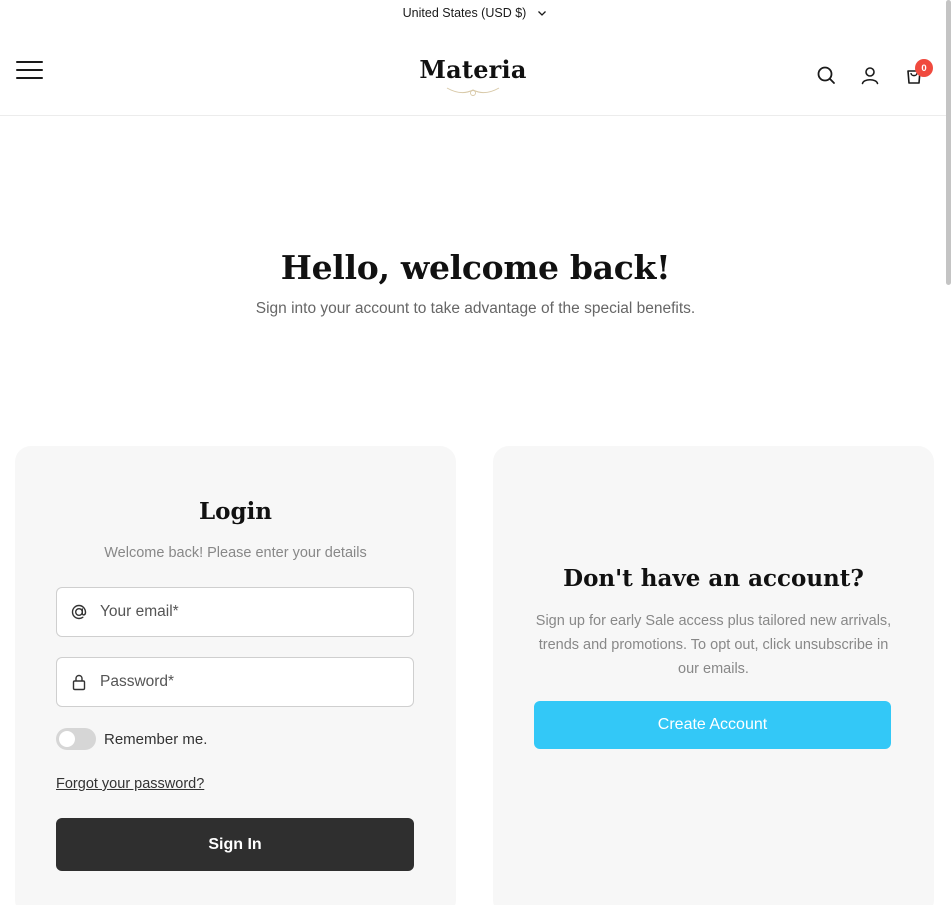 This screenshot has width=951, height=905. Describe the element at coordinates (235, 553) in the screenshot. I see `login-subtitle: Welcome back! Please enter your details` at that location.